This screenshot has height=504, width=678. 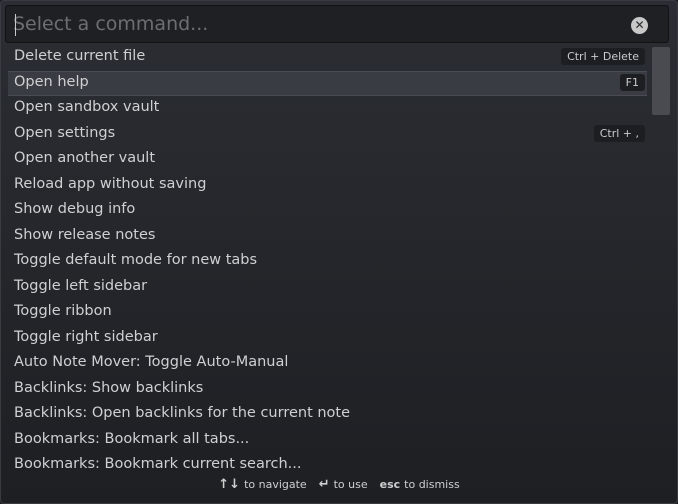 What do you see at coordinates (151, 362) in the screenshot?
I see `command-label: Auto Note Mover: Toggle Auto-Manual` at bounding box center [151, 362].